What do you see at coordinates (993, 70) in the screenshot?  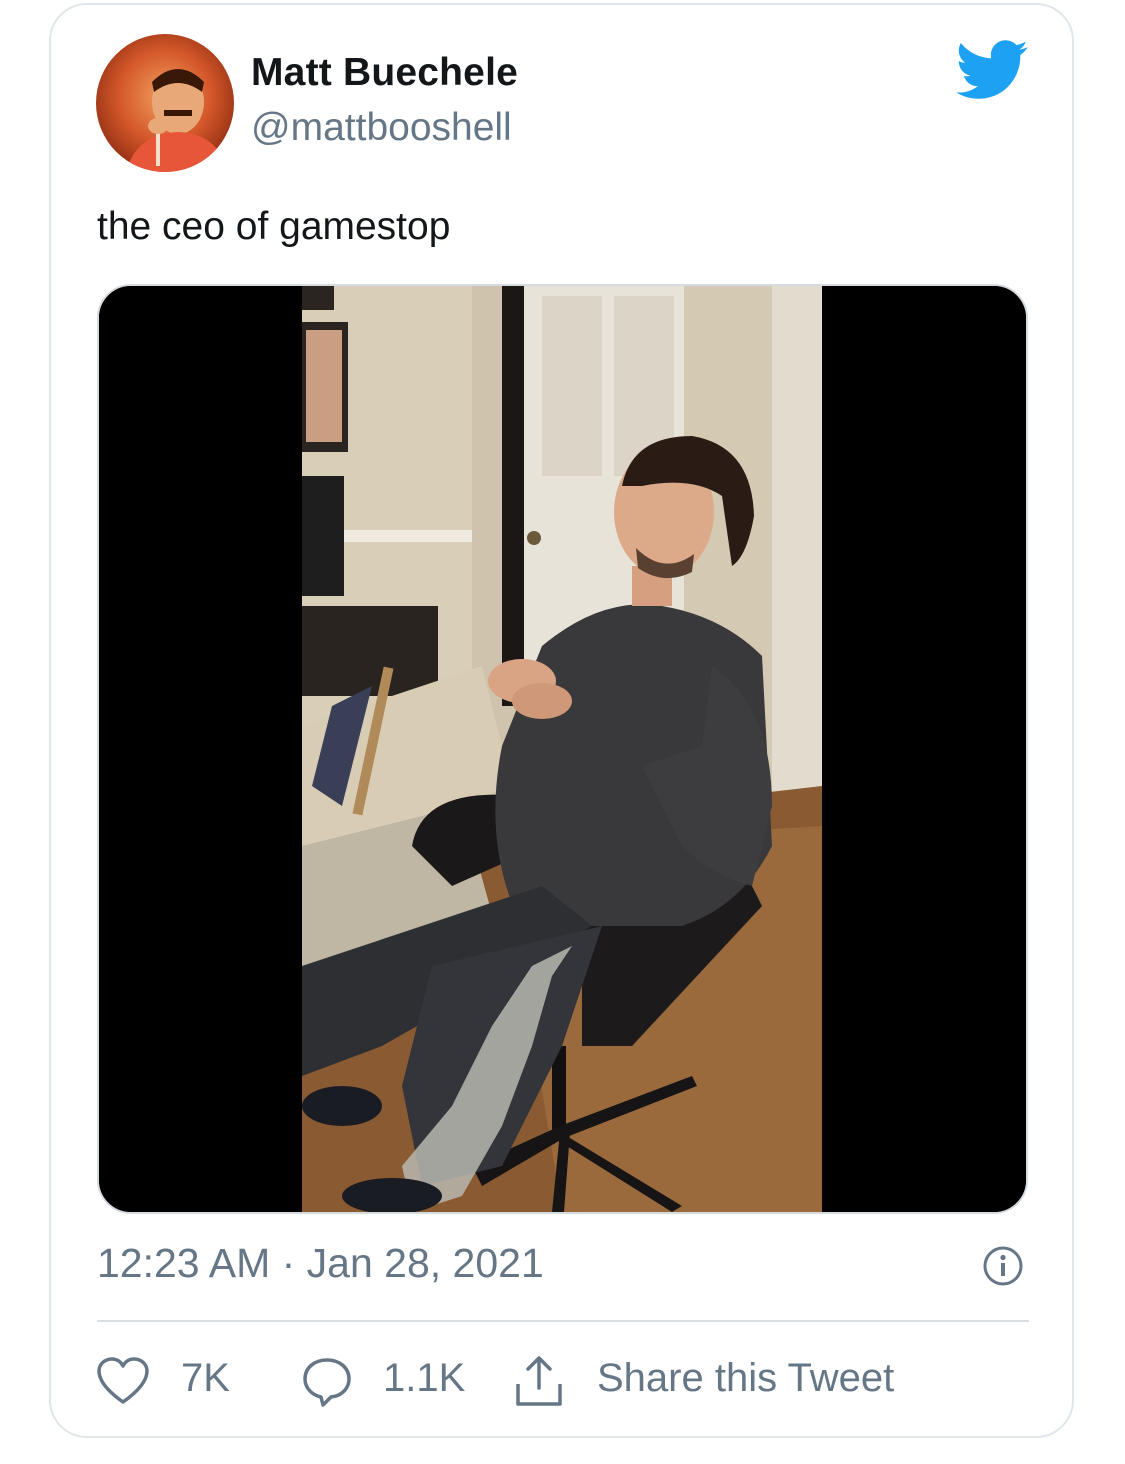 I see `twitter-bird-icon` at bounding box center [993, 70].